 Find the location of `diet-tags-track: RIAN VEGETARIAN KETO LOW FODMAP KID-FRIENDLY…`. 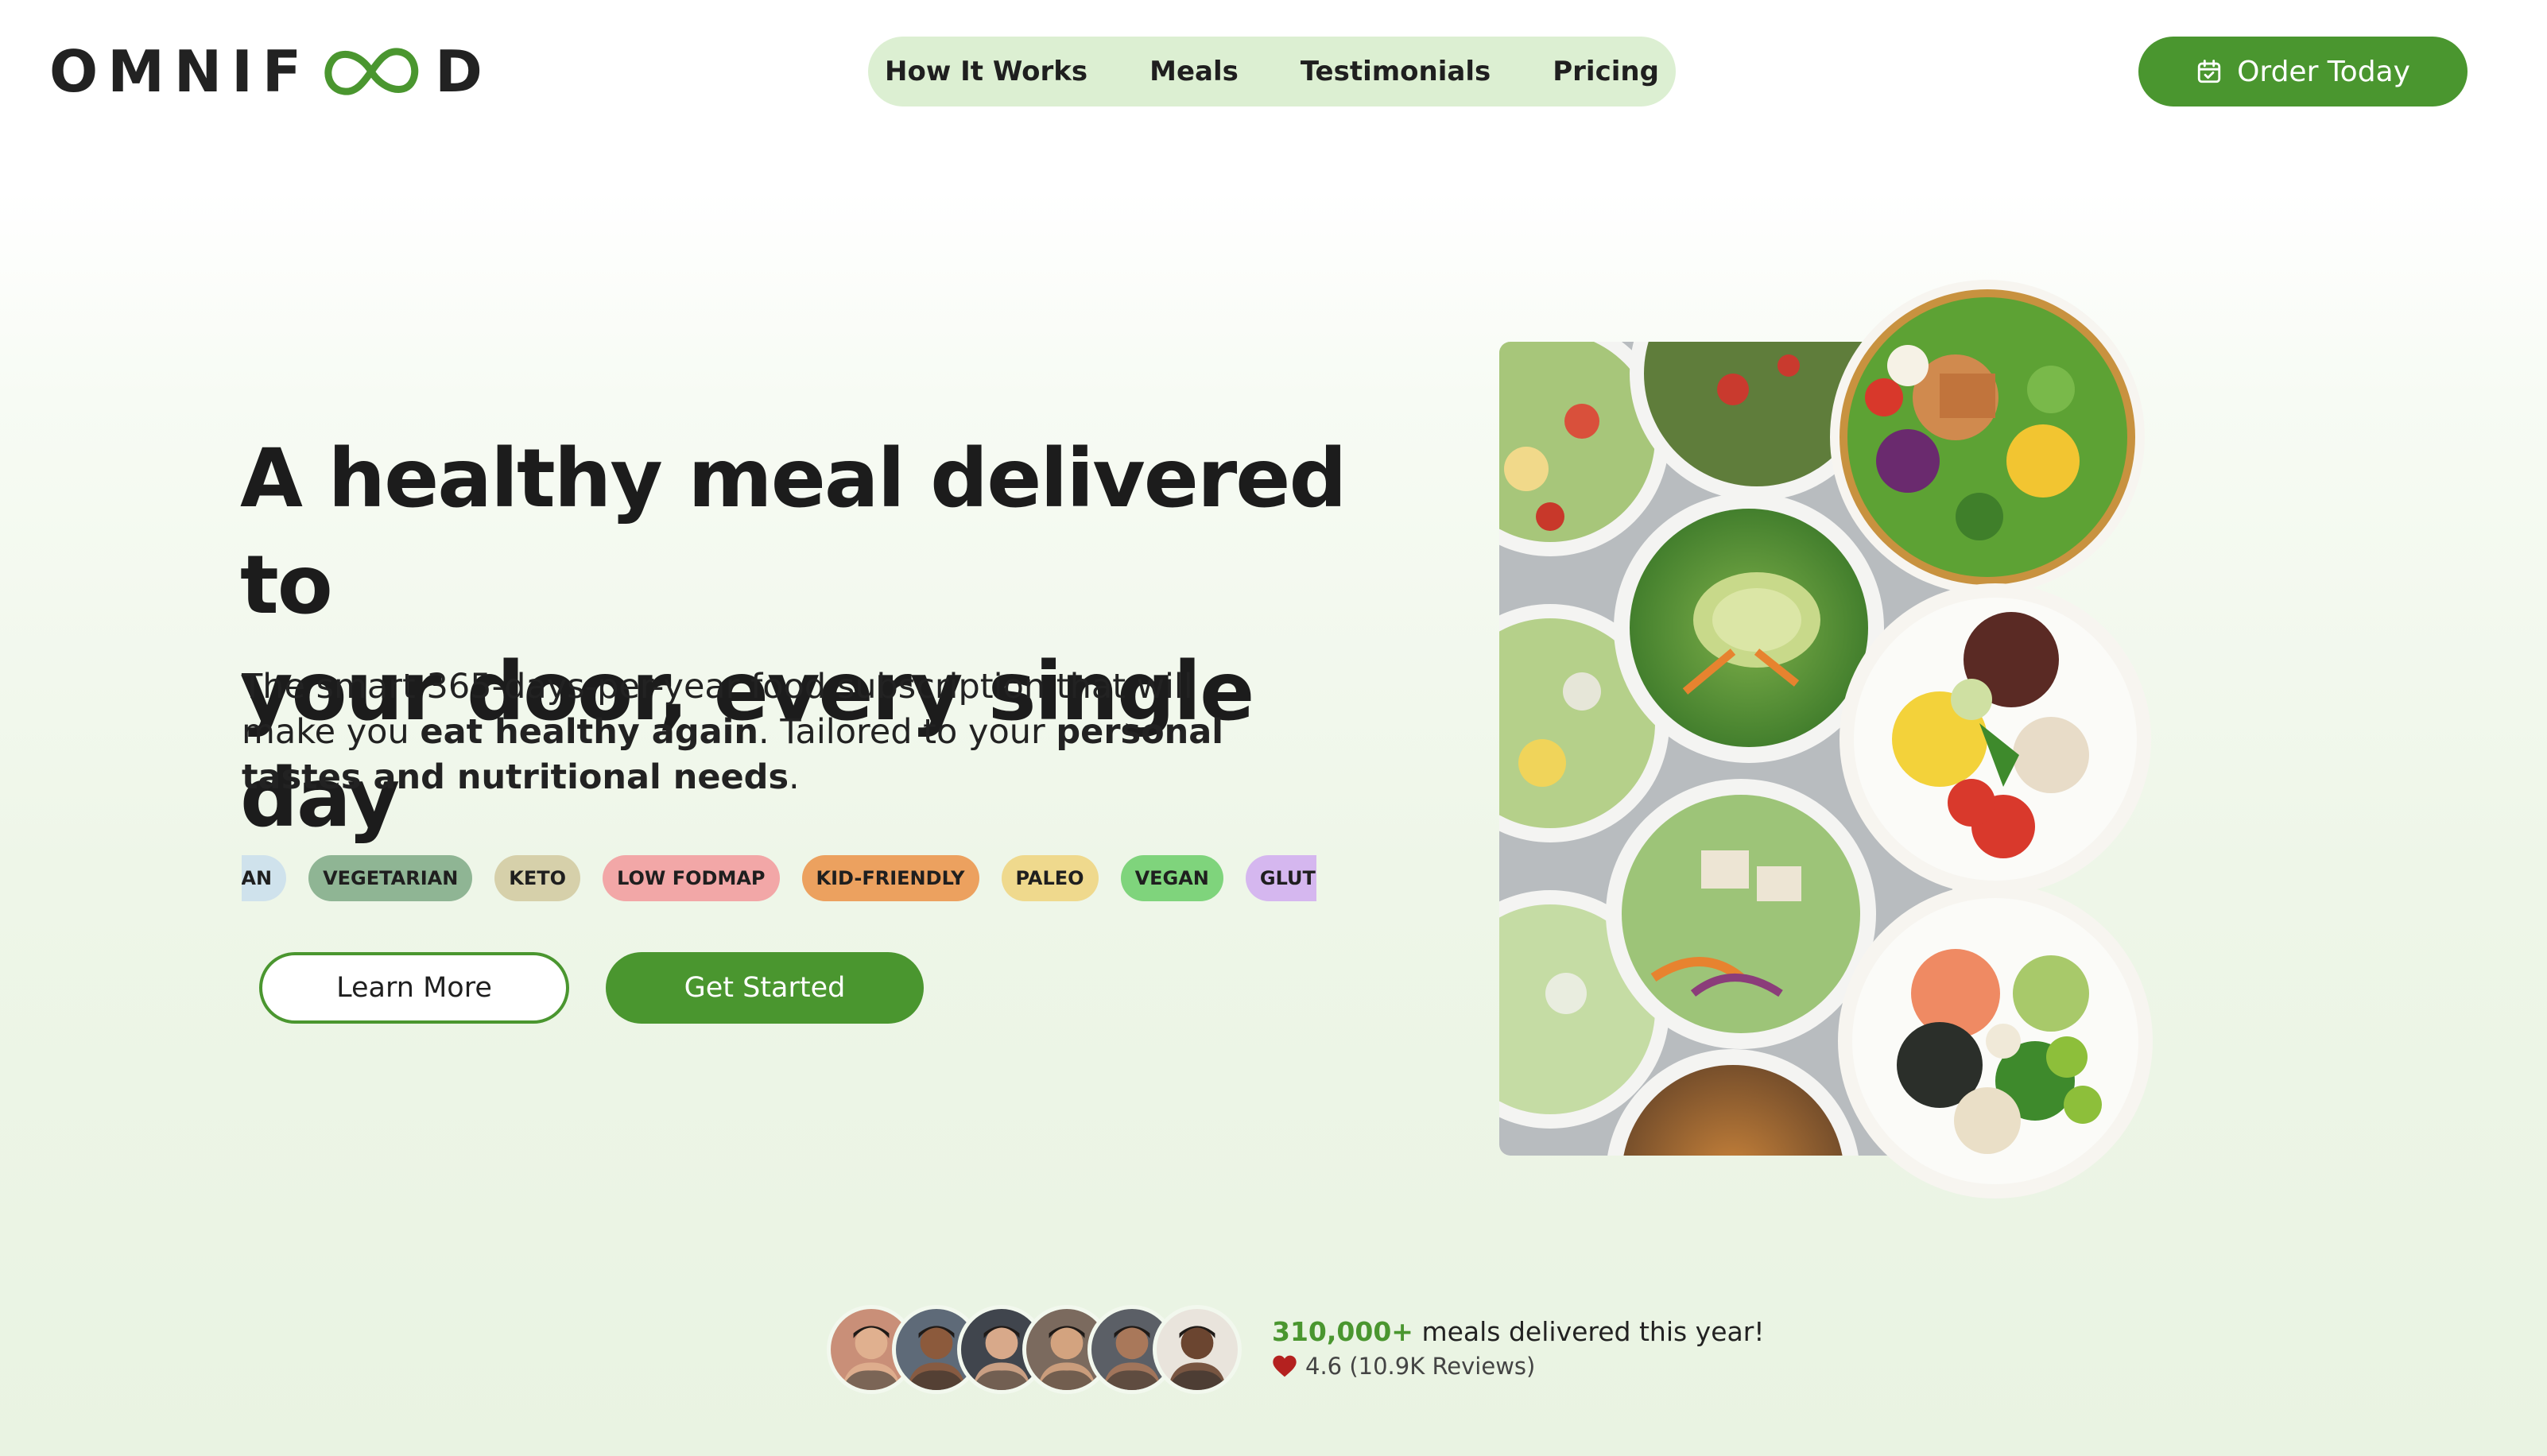

diet-tags-track: RIAN VEGETARIAN KETO LOW FODMAP KID-FRIENDLY… is located at coordinates (779, 878).